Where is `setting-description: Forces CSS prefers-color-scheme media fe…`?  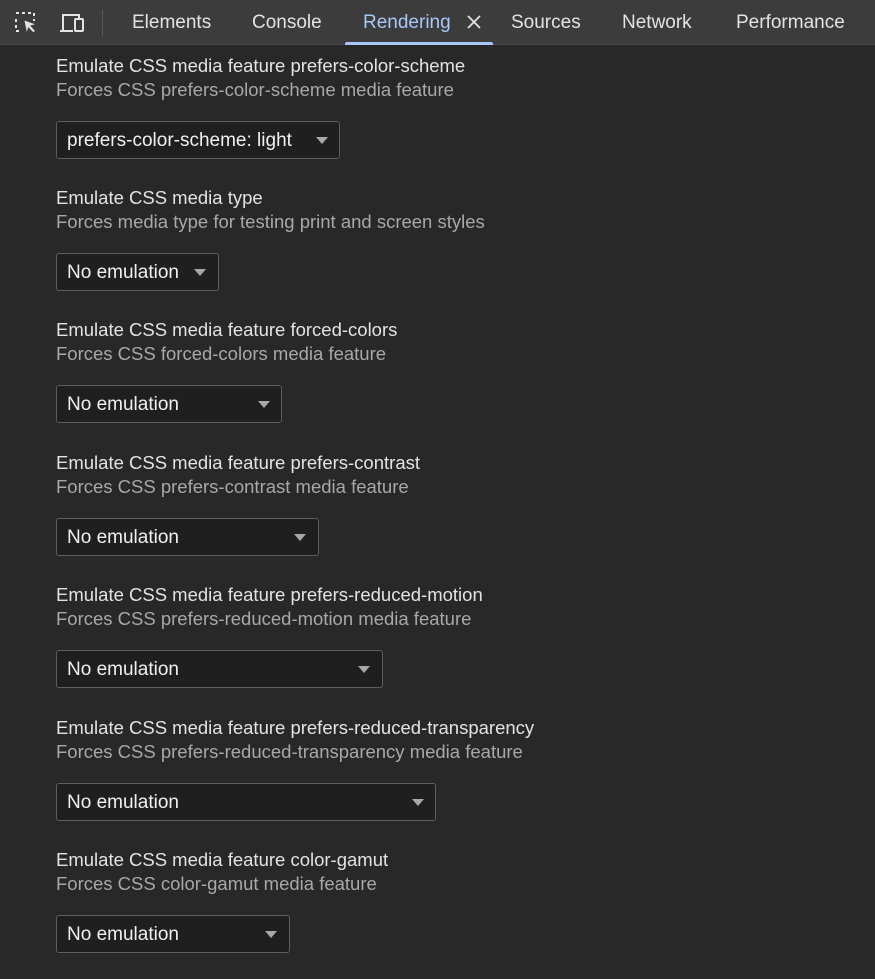 setting-description: Forces CSS prefers-color-scheme media fe… is located at coordinates (255, 89).